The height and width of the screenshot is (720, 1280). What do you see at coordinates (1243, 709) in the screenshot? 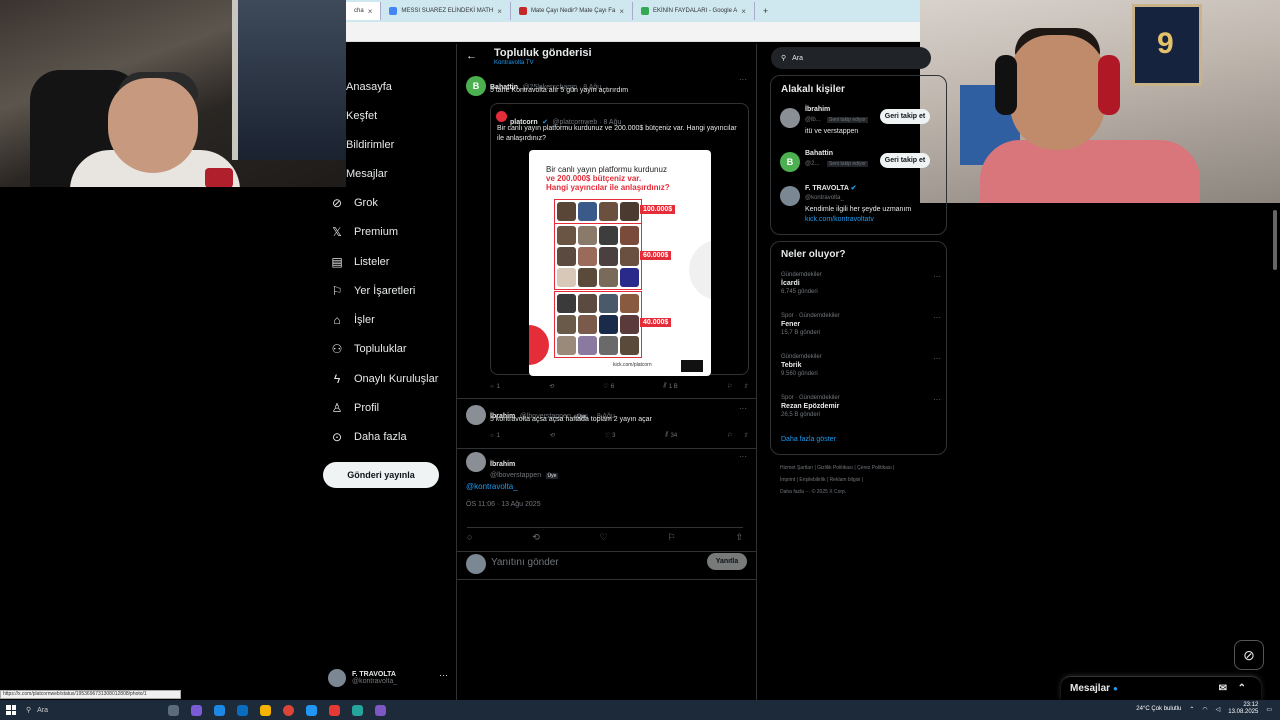
I see `clock: 23:12 13.08.2025` at bounding box center [1243, 709].